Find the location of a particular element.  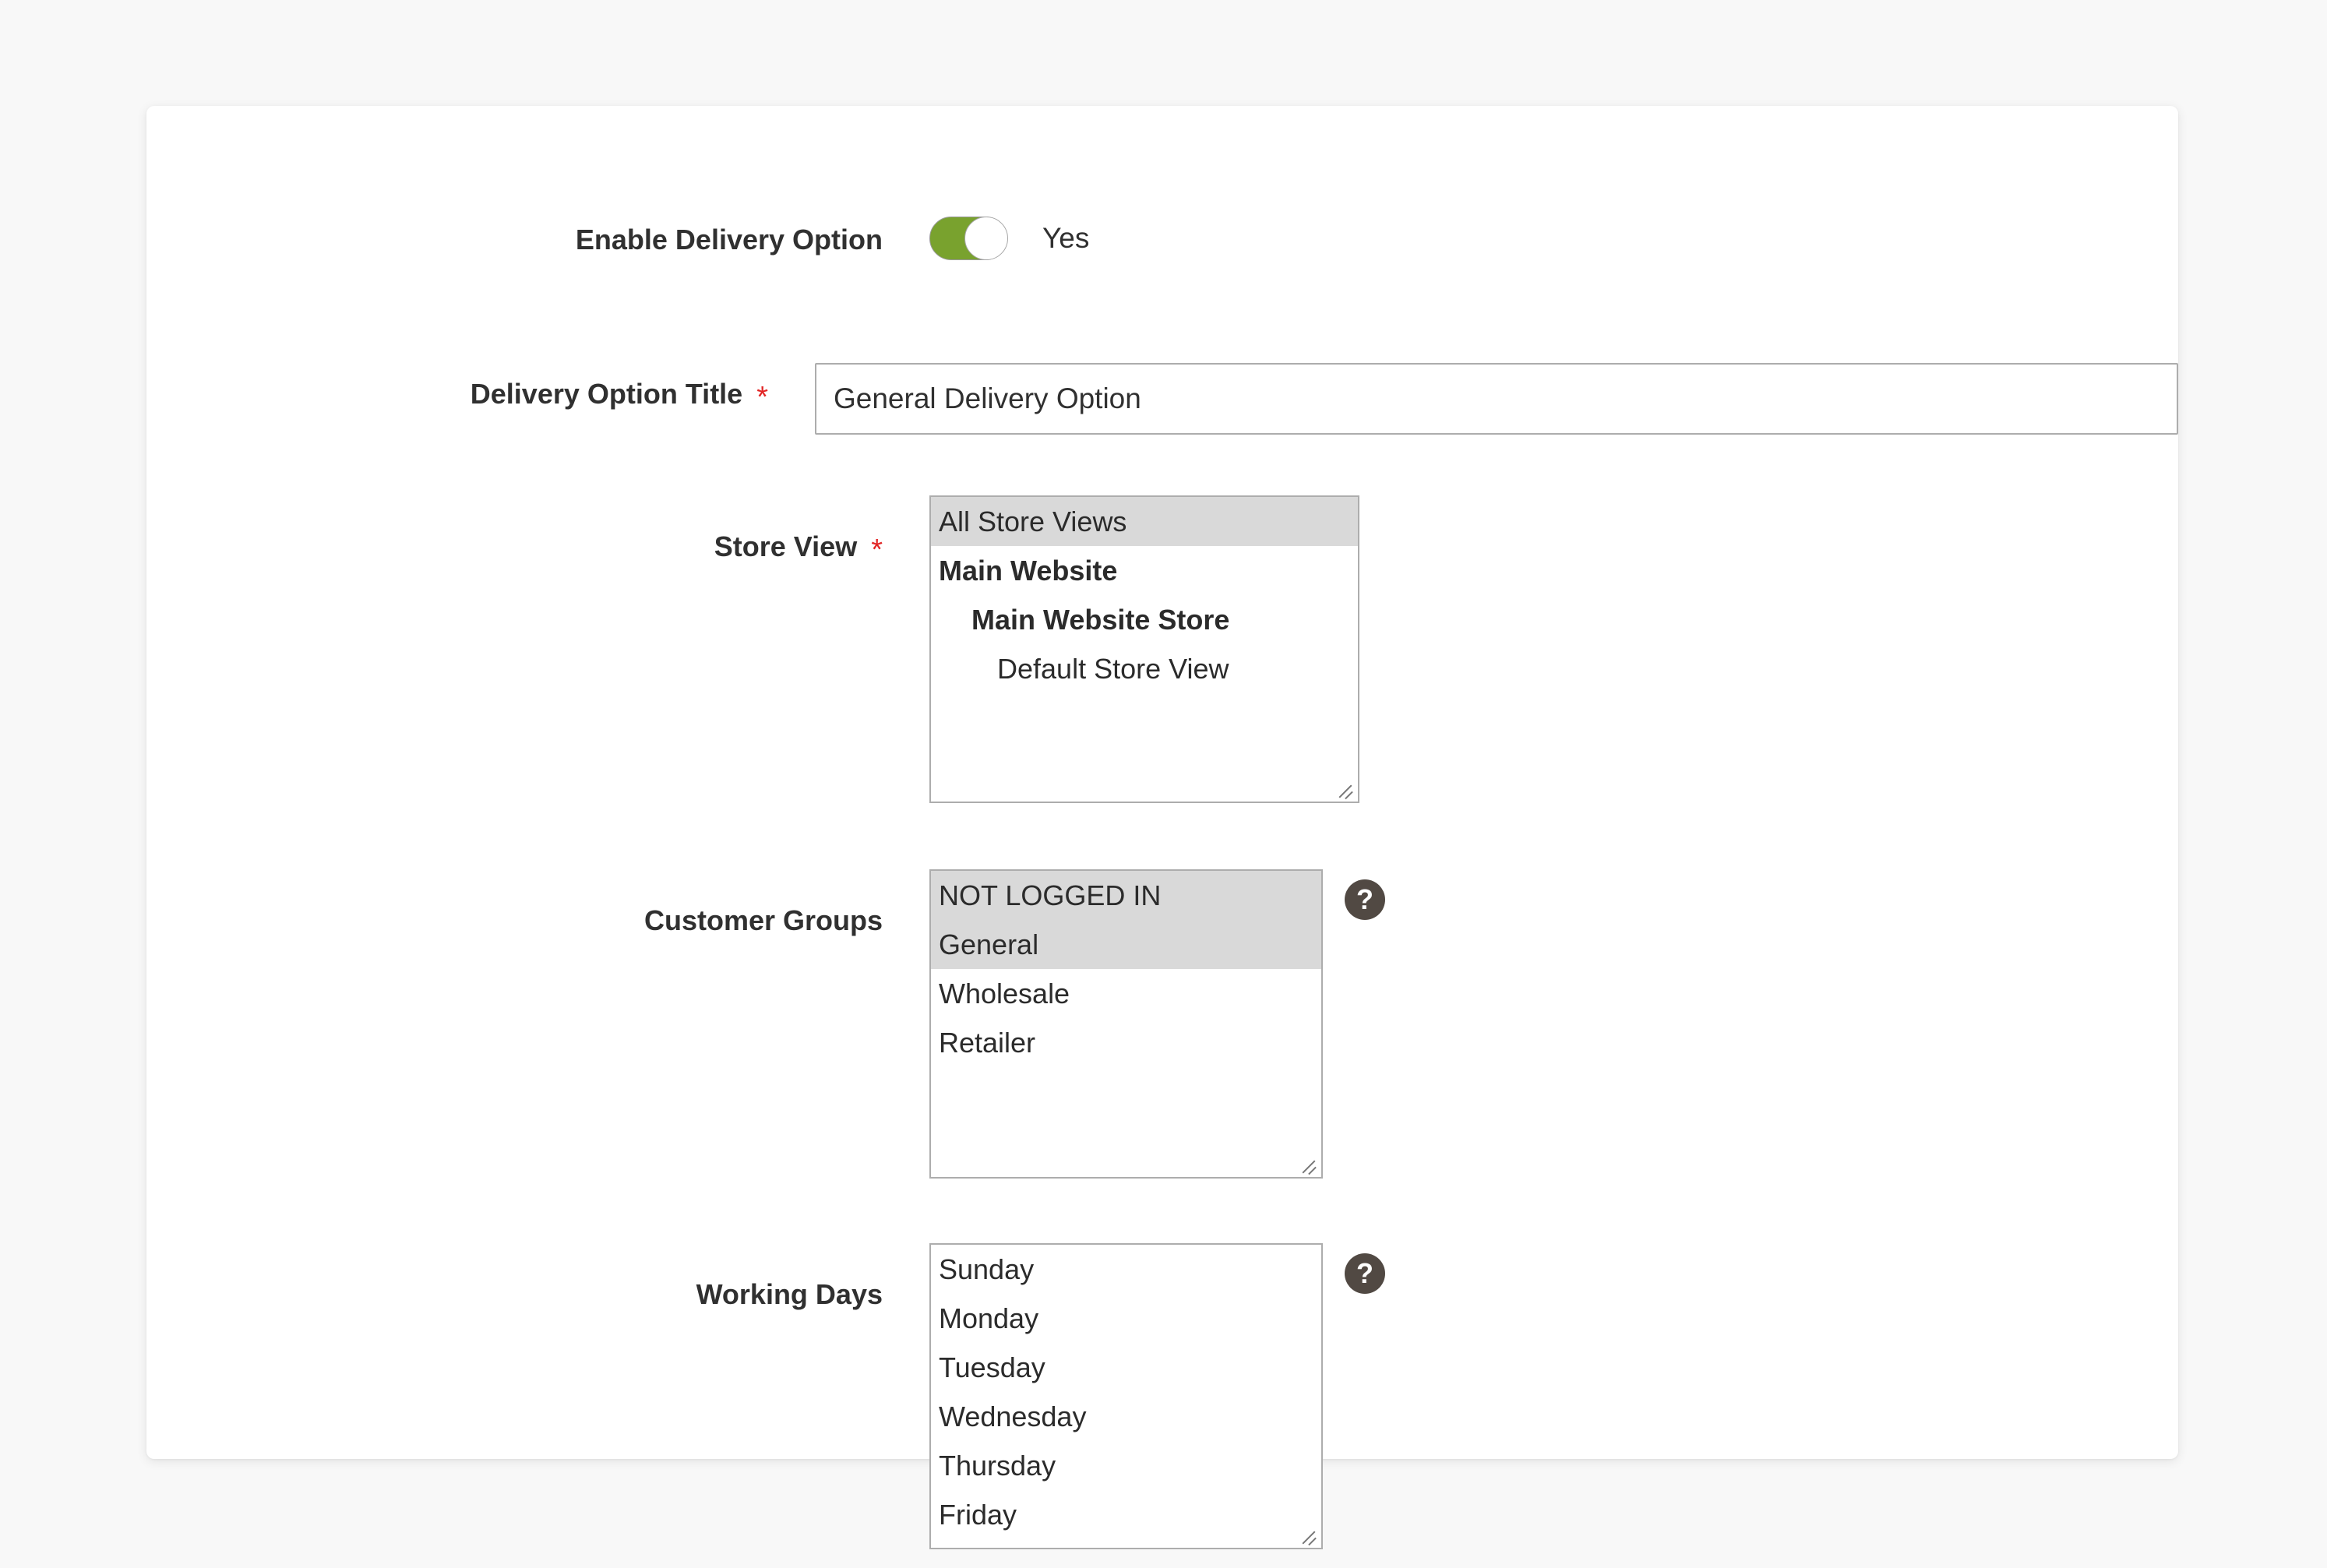

control-customer-groups: NOT LOGGED IN General Wholesale Retailer ? is located at coordinates (1157, 1024).